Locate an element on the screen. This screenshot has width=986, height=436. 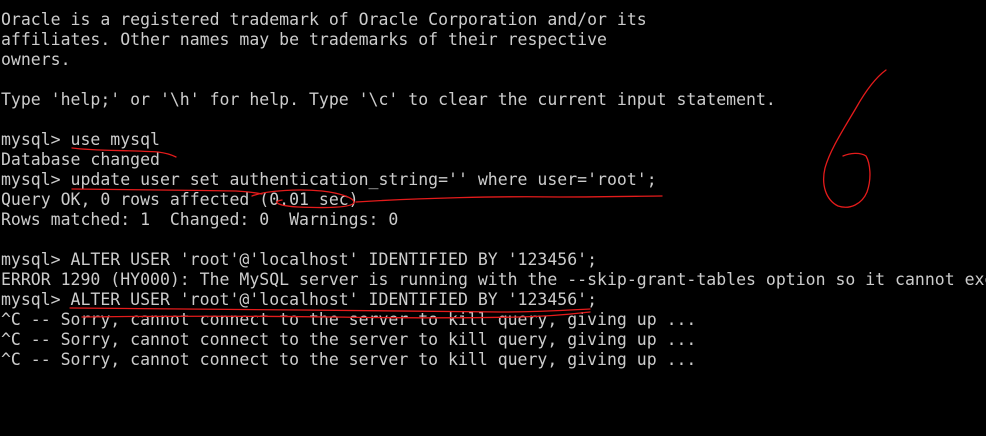
terminal-line: Rows matched: 1 Changed: 0 Warnings: 0 is located at coordinates (200, 219).